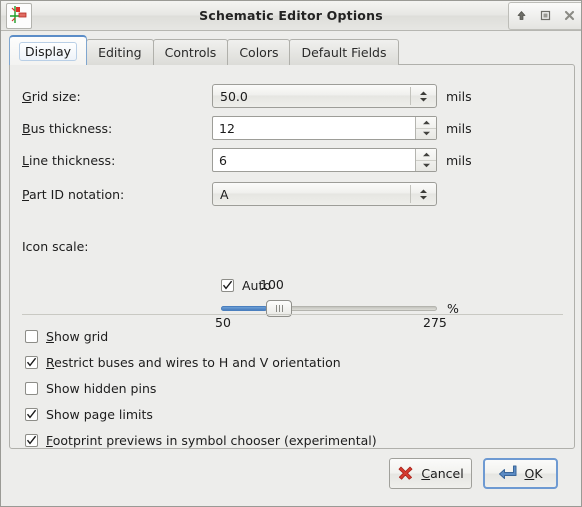 The height and width of the screenshot is (507, 582). I want to click on tab-controls: Controls, so click(190, 52).